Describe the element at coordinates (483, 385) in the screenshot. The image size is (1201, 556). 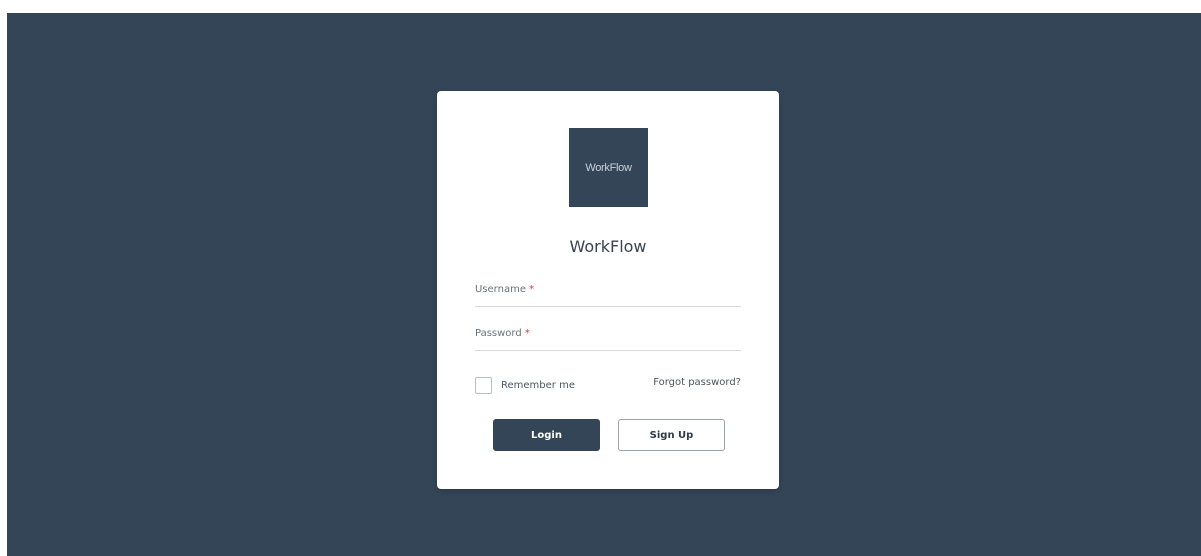
I see `remember-me-checkbox` at that location.